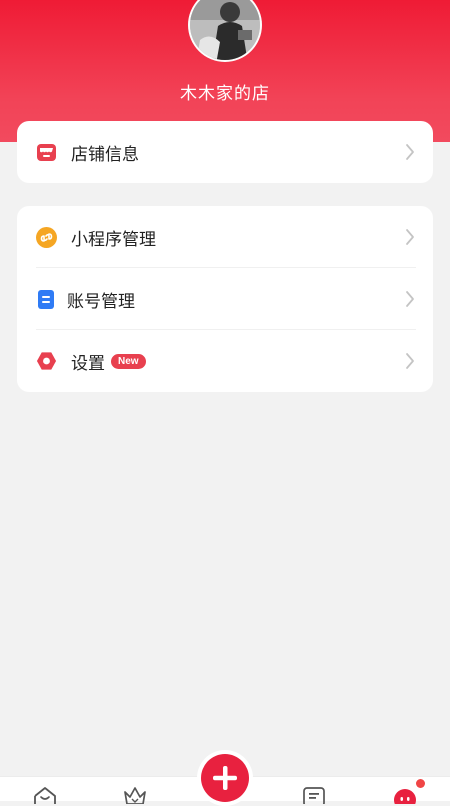 This screenshot has width=450, height=806. I want to click on account-icon, so click(46, 299).